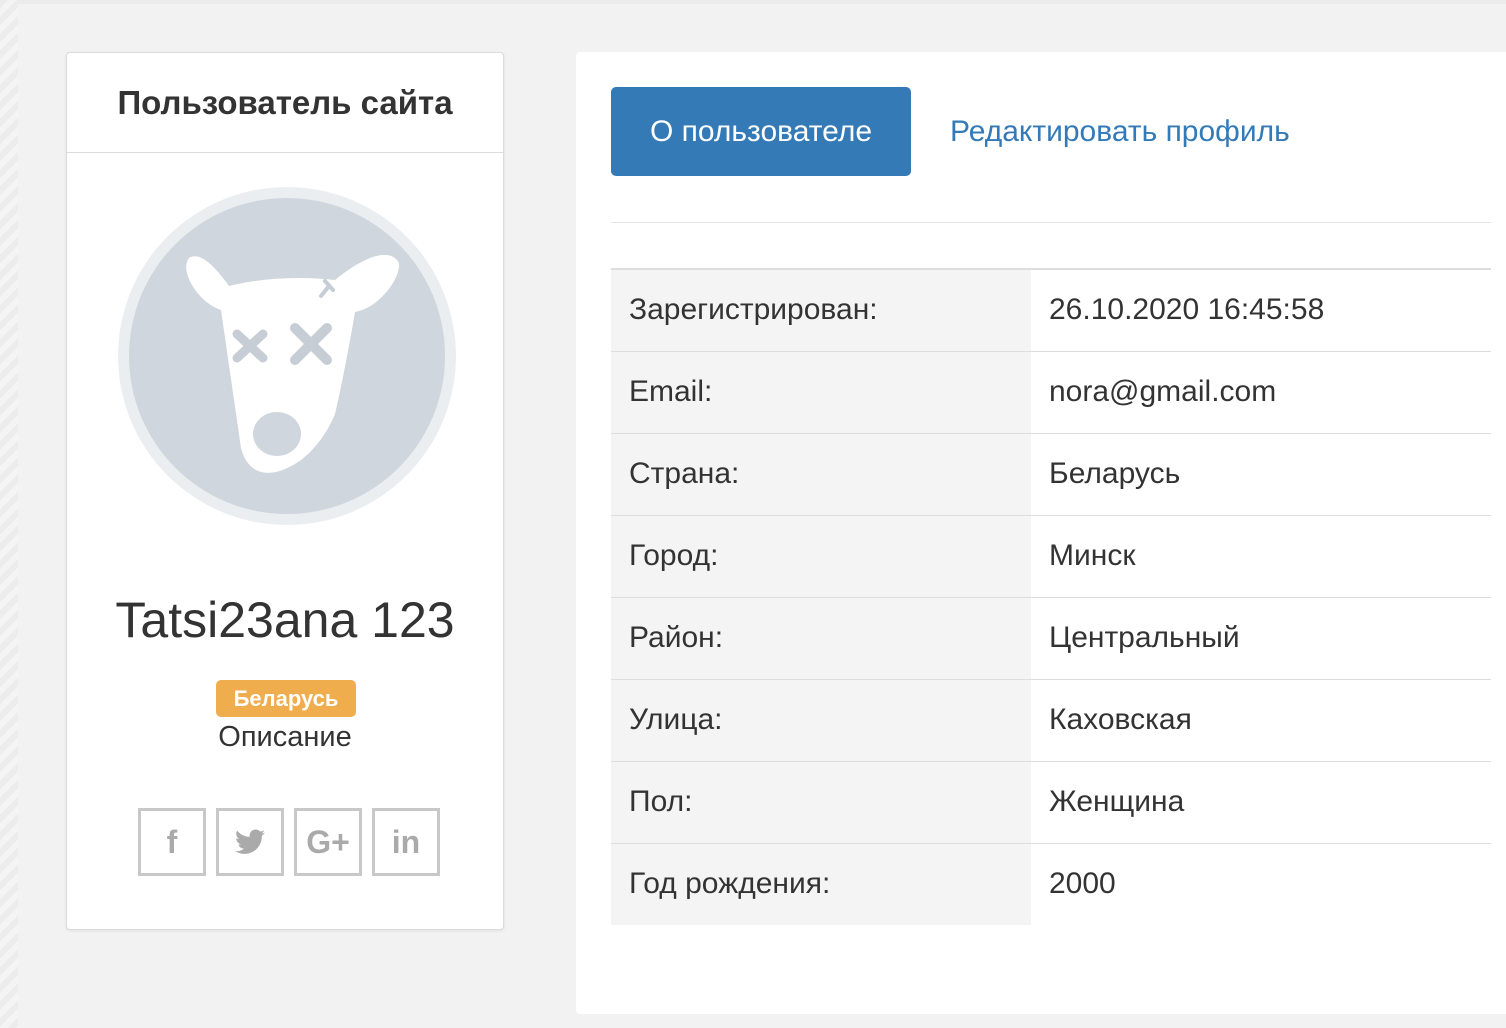  What do you see at coordinates (1051, 222) in the screenshot?
I see `tab-divider` at bounding box center [1051, 222].